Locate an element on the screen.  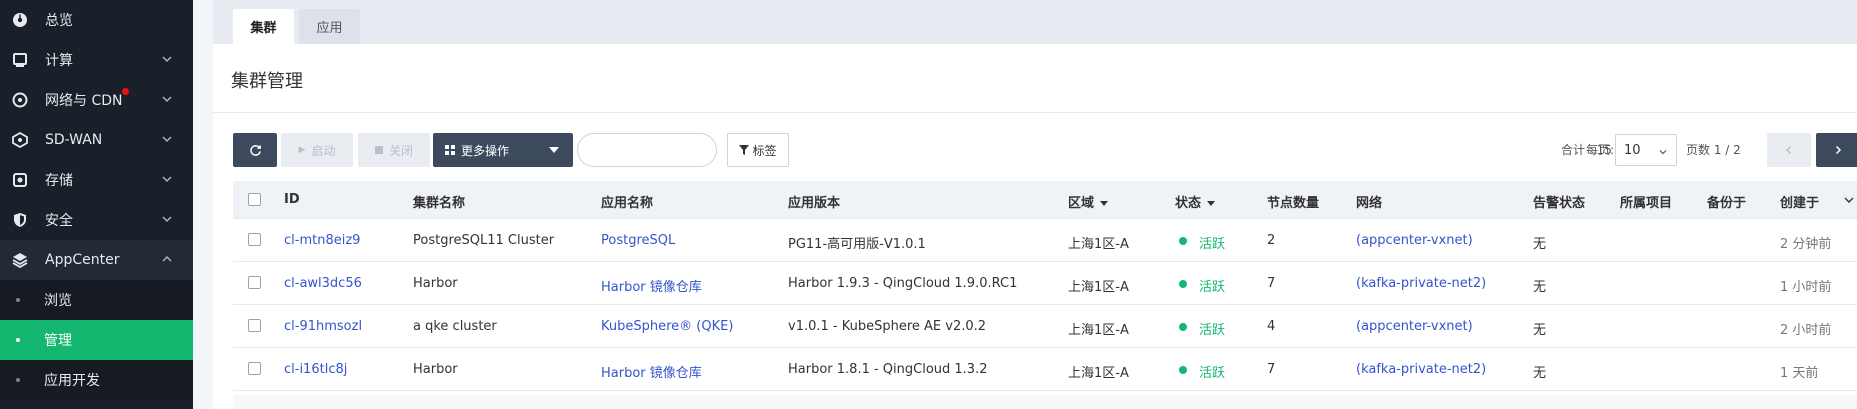
cluster-id-link: cl-91hmsozl is located at coordinates (323, 326).